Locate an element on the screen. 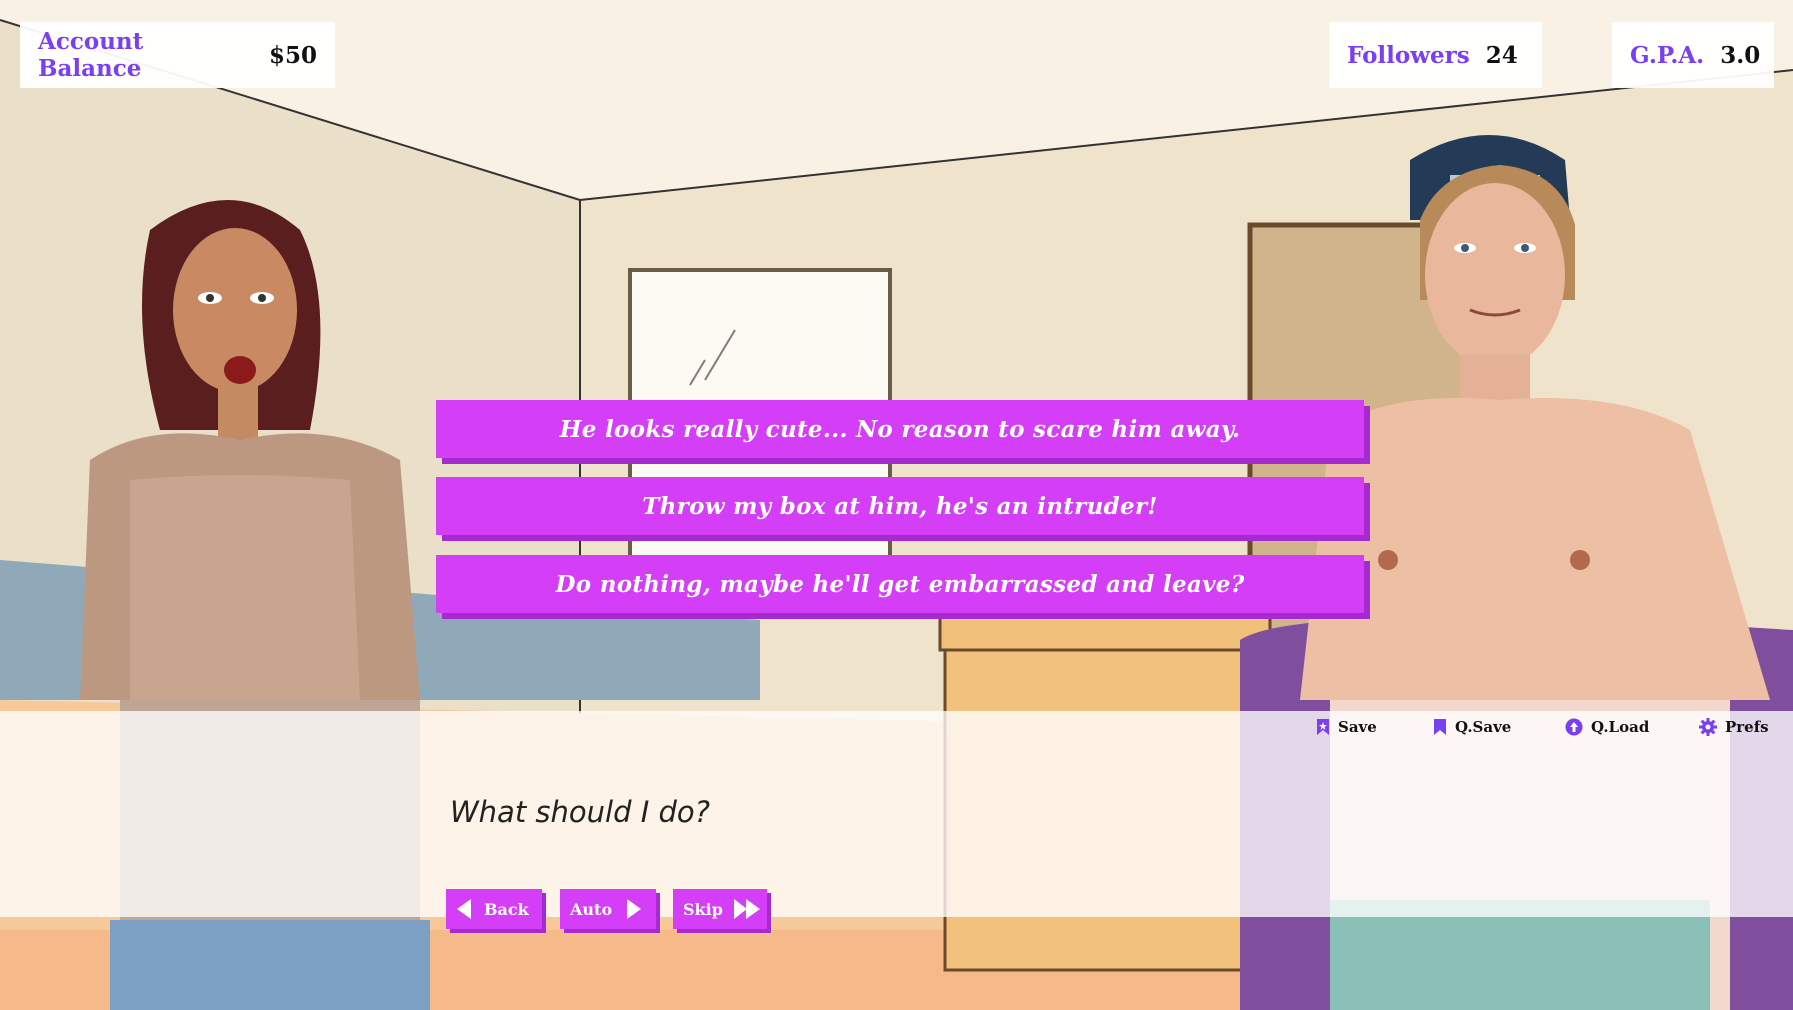 This screenshot has height=1010, width=1793. gpa-label: G.P.A. is located at coordinates (1667, 55).